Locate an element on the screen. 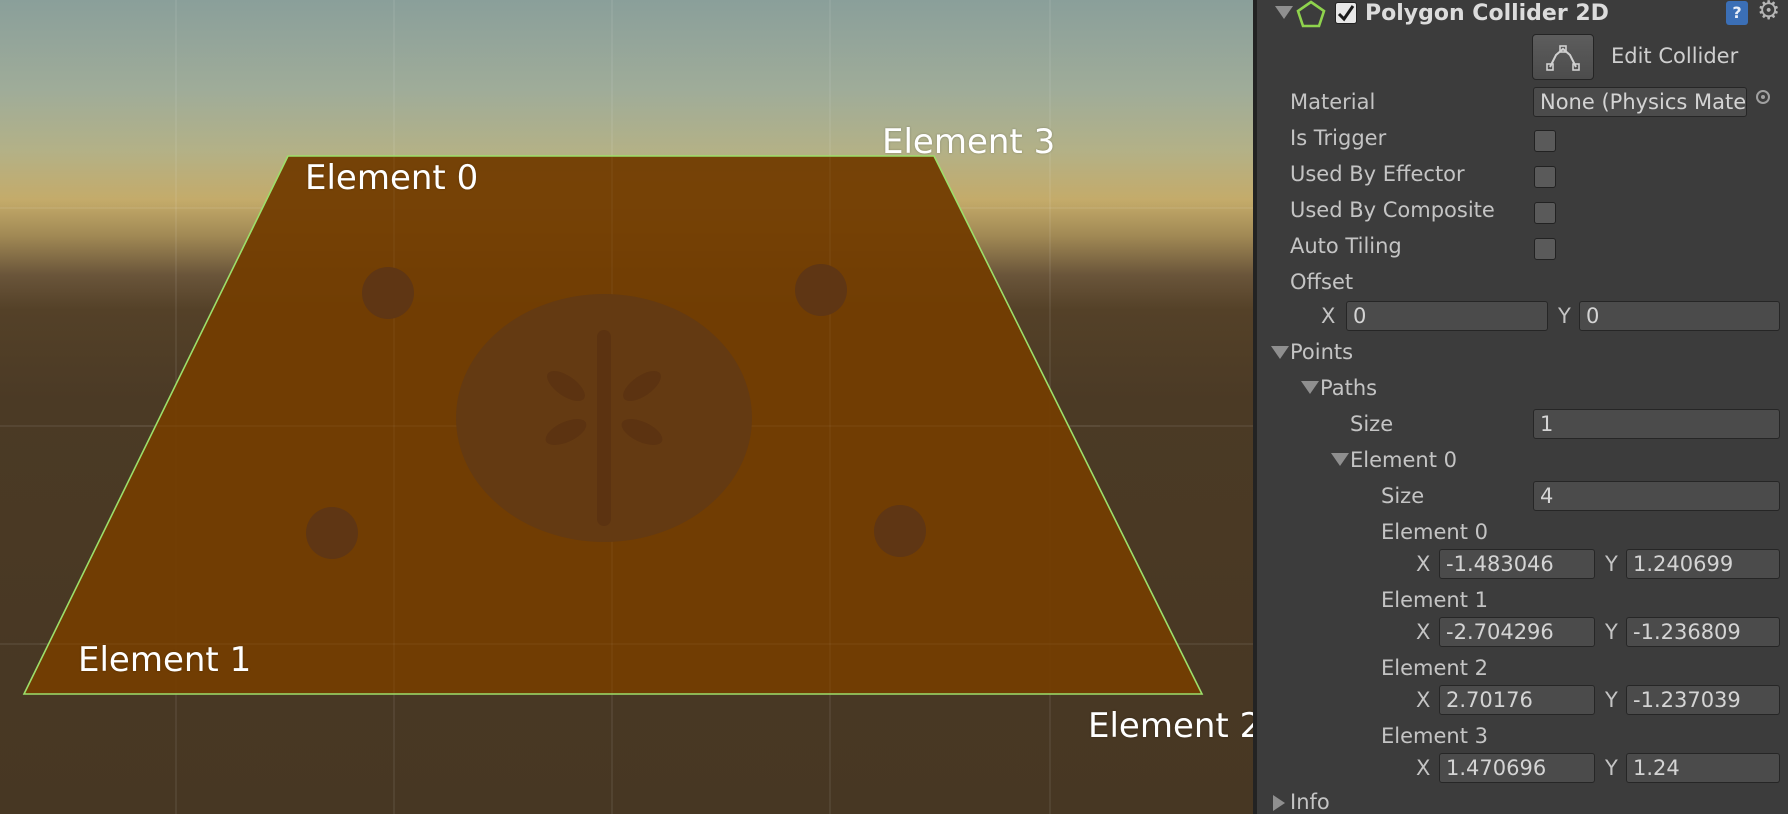 Image resolution: width=1788 pixels, height=814 pixels. offset-x-field: 0 is located at coordinates (1447, 316).